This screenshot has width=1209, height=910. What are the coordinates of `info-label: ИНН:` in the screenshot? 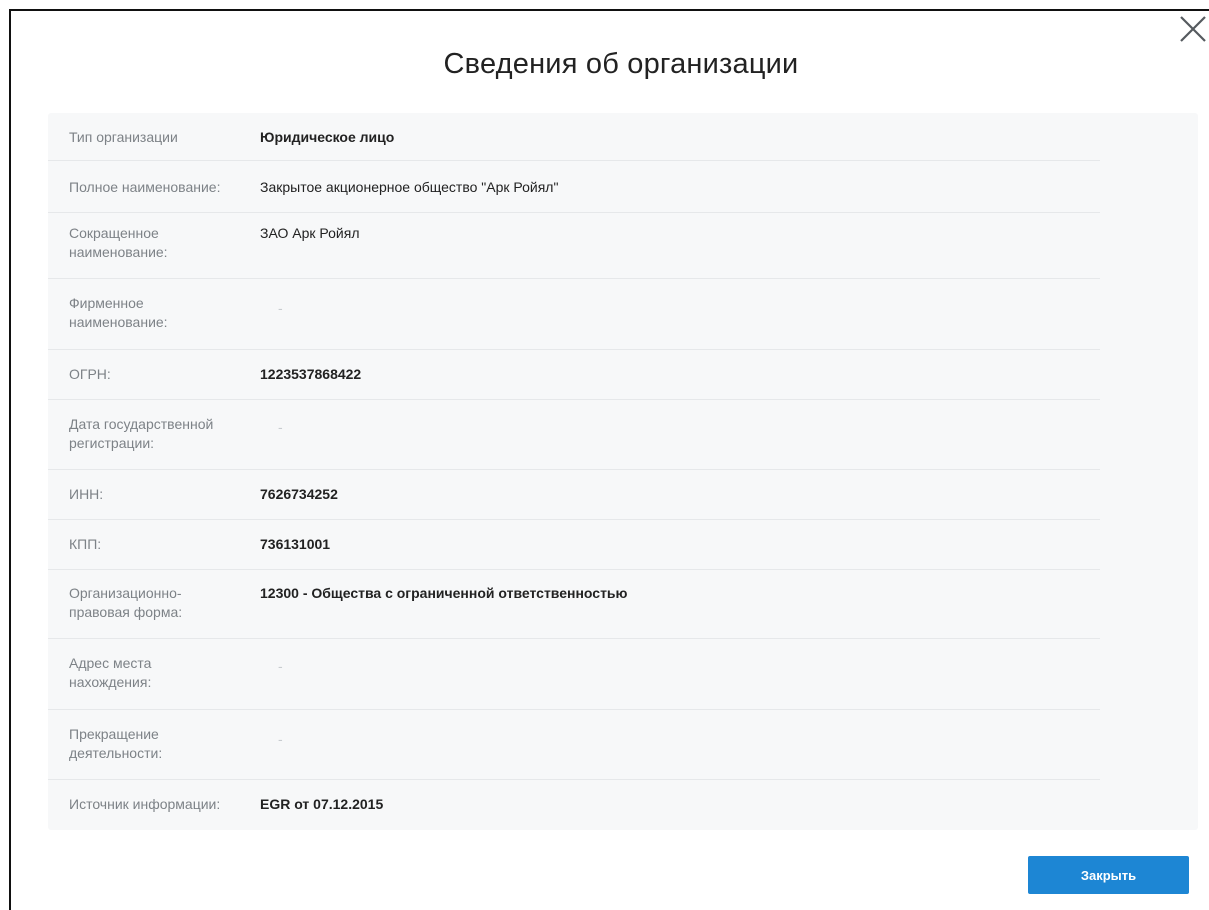 It's located at (86, 494).